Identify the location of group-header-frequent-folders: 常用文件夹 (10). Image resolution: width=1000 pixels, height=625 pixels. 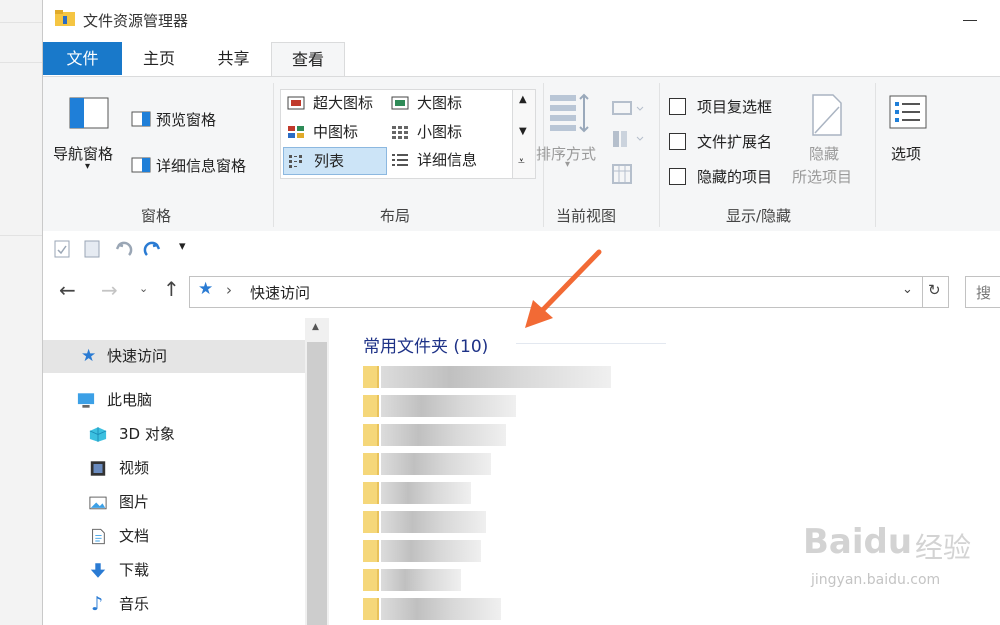
(425, 344).